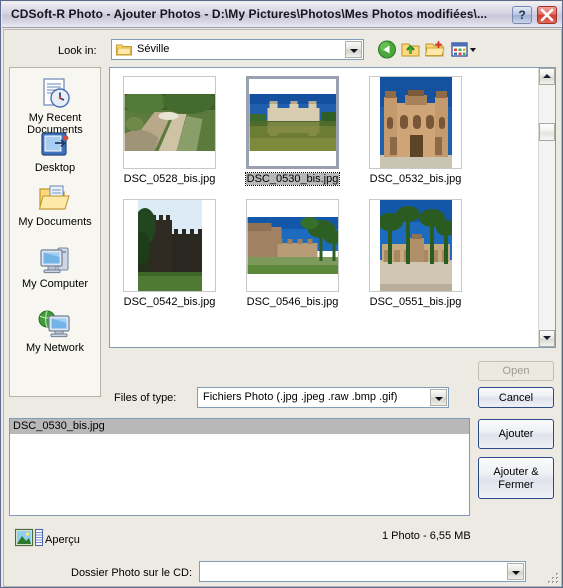 The width and height of the screenshot is (563, 588). Describe the element at coordinates (55, 284) in the screenshot. I see `sidebar-item-label: My Computer` at that location.